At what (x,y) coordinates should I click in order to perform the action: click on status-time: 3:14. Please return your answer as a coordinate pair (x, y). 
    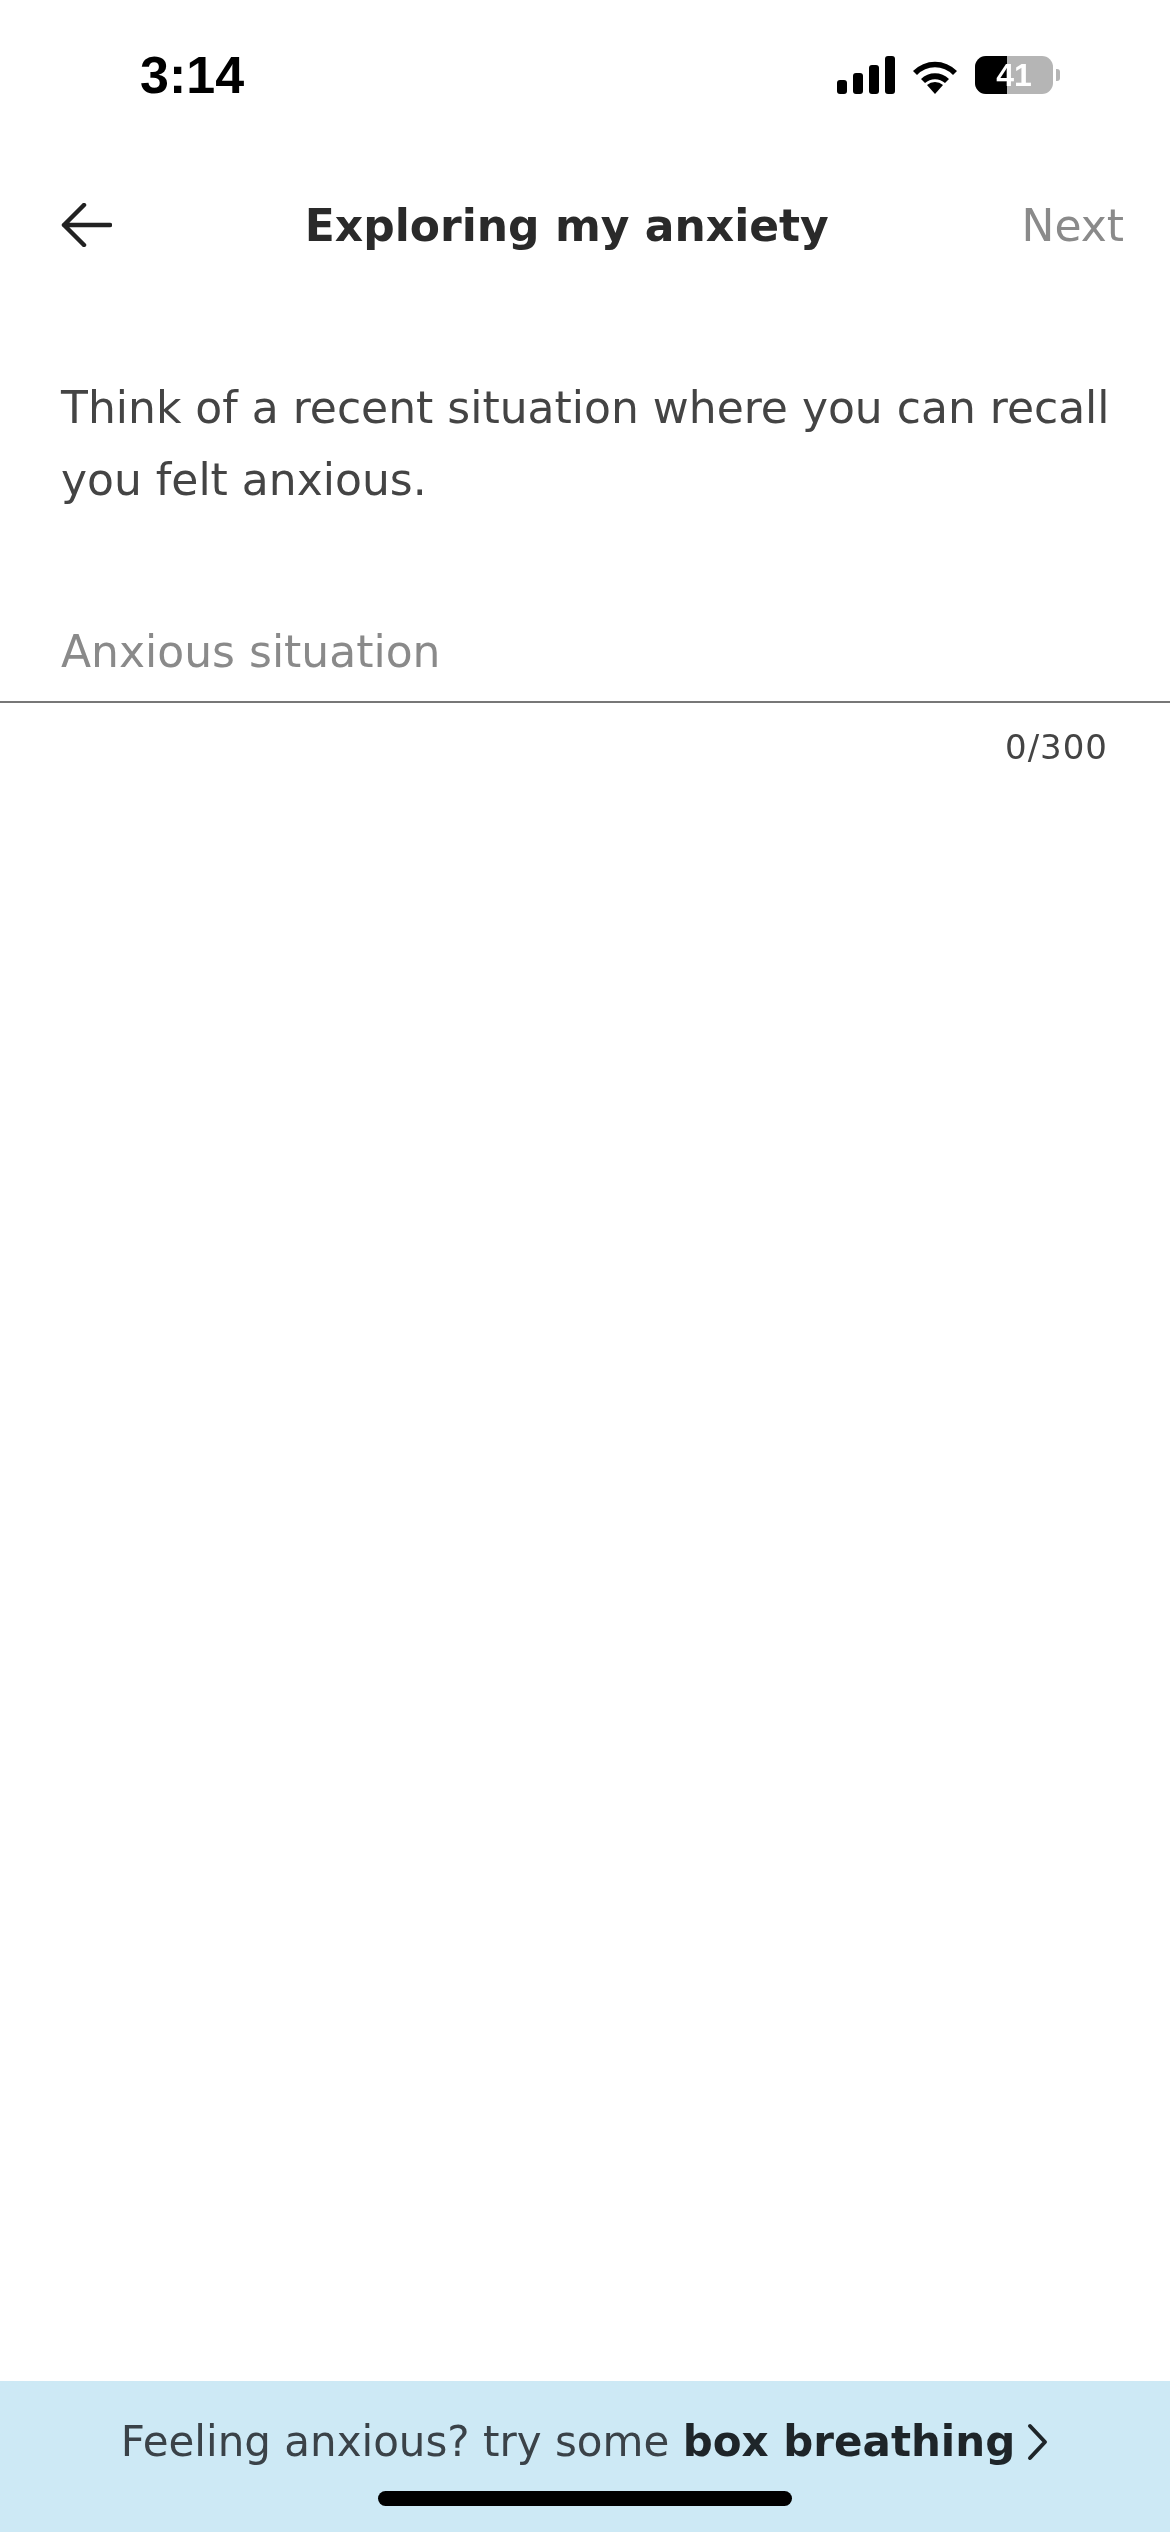
    Looking at the image, I should click on (192, 75).